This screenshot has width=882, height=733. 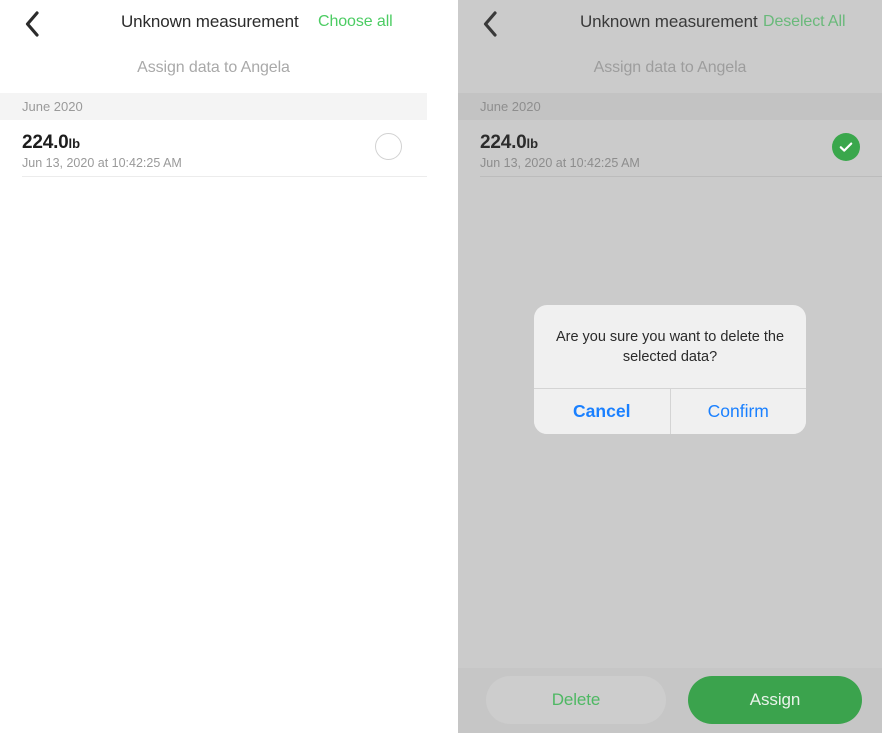 What do you see at coordinates (355, 22) in the screenshot?
I see `choose-all-button: Choose all` at bounding box center [355, 22].